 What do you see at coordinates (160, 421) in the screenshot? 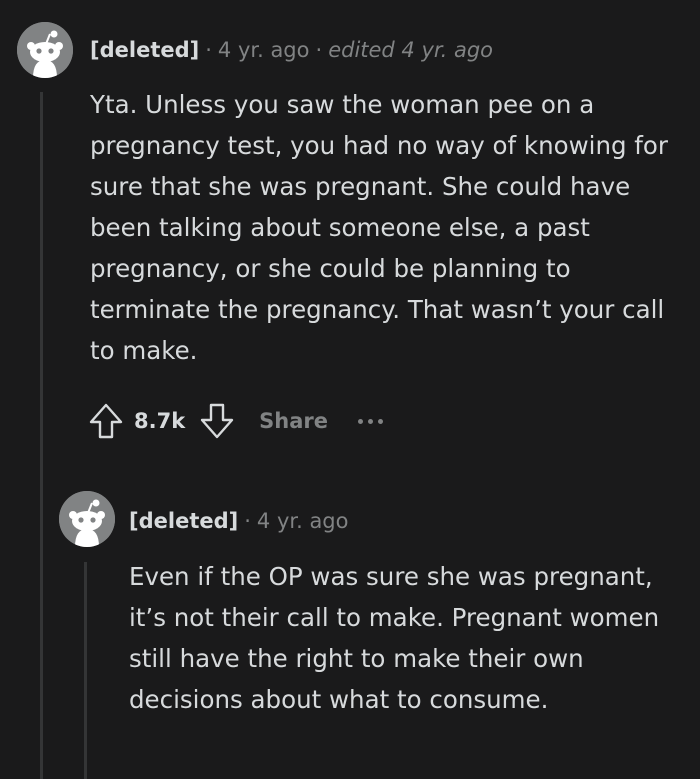
I see `vote-score: 8.7k` at bounding box center [160, 421].